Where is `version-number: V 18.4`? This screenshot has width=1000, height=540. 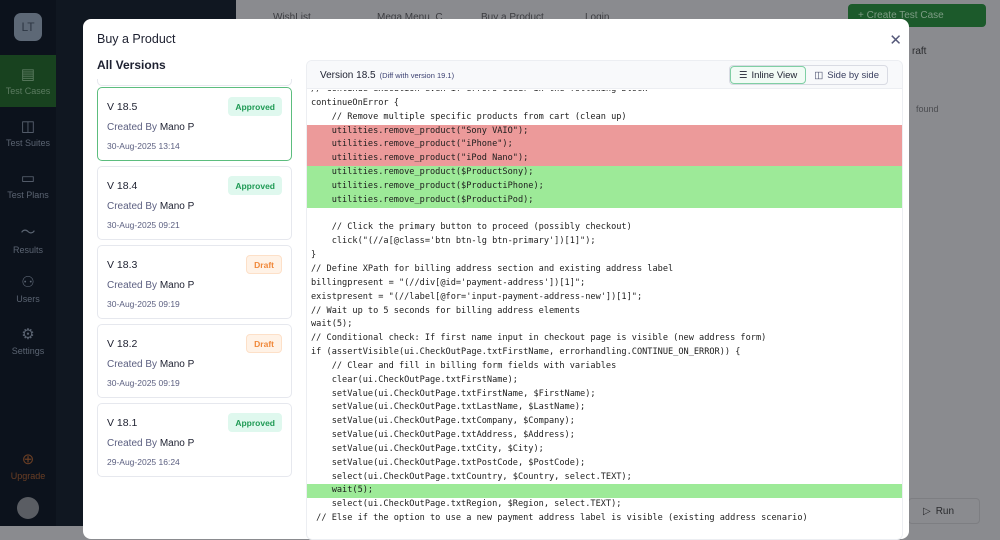
version-number: V 18.4 is located at coordinates (122, 186).